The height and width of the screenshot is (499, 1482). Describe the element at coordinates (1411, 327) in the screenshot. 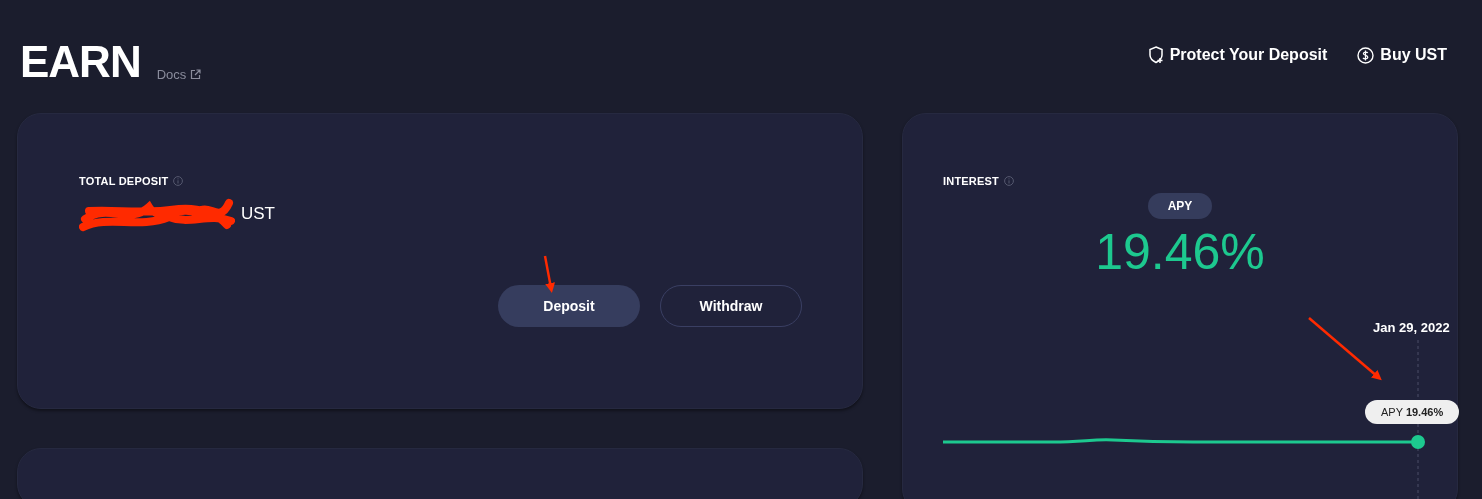

I see `chart-date: Jan 29, 2022` at that location.